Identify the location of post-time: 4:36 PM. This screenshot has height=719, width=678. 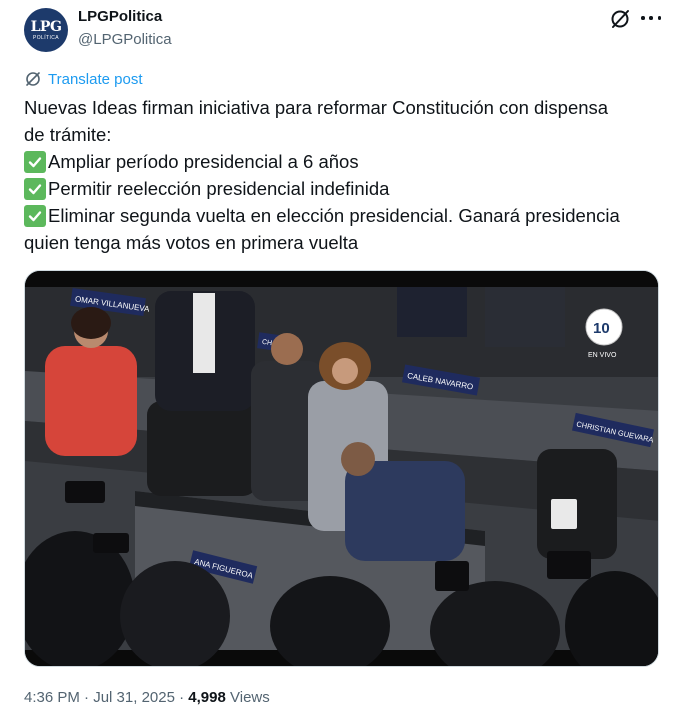
(52, 697).